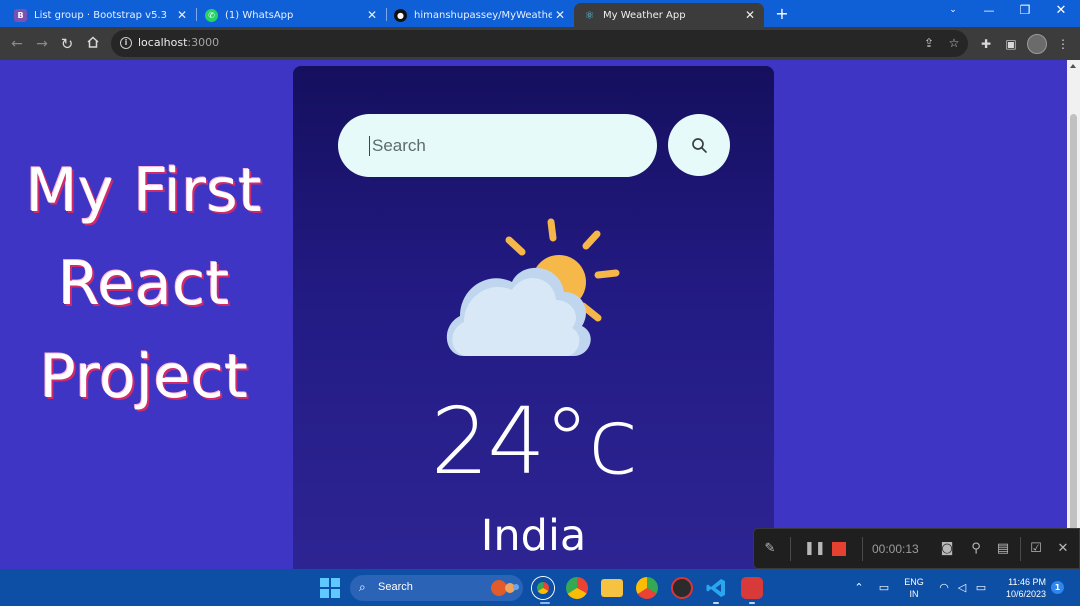 Image resolution: width=1080 pixels, height=606 pixels. I want to click on wifi-icon: ◠, so click(944, 587).